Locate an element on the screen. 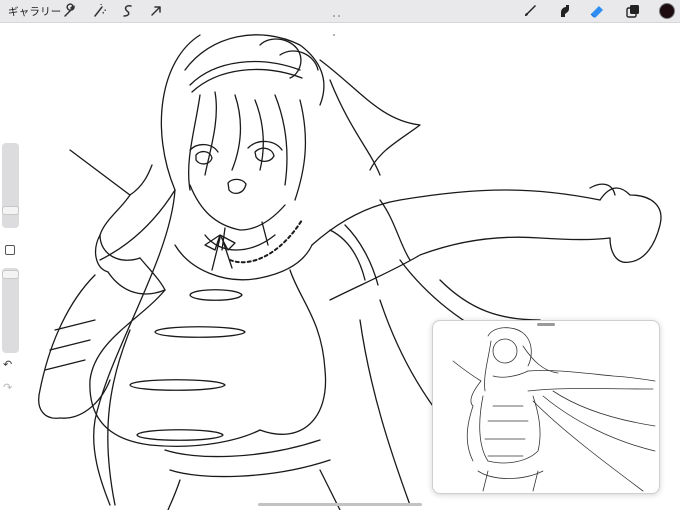  redo-icon: ↷ is located at coordinates (7, 387).